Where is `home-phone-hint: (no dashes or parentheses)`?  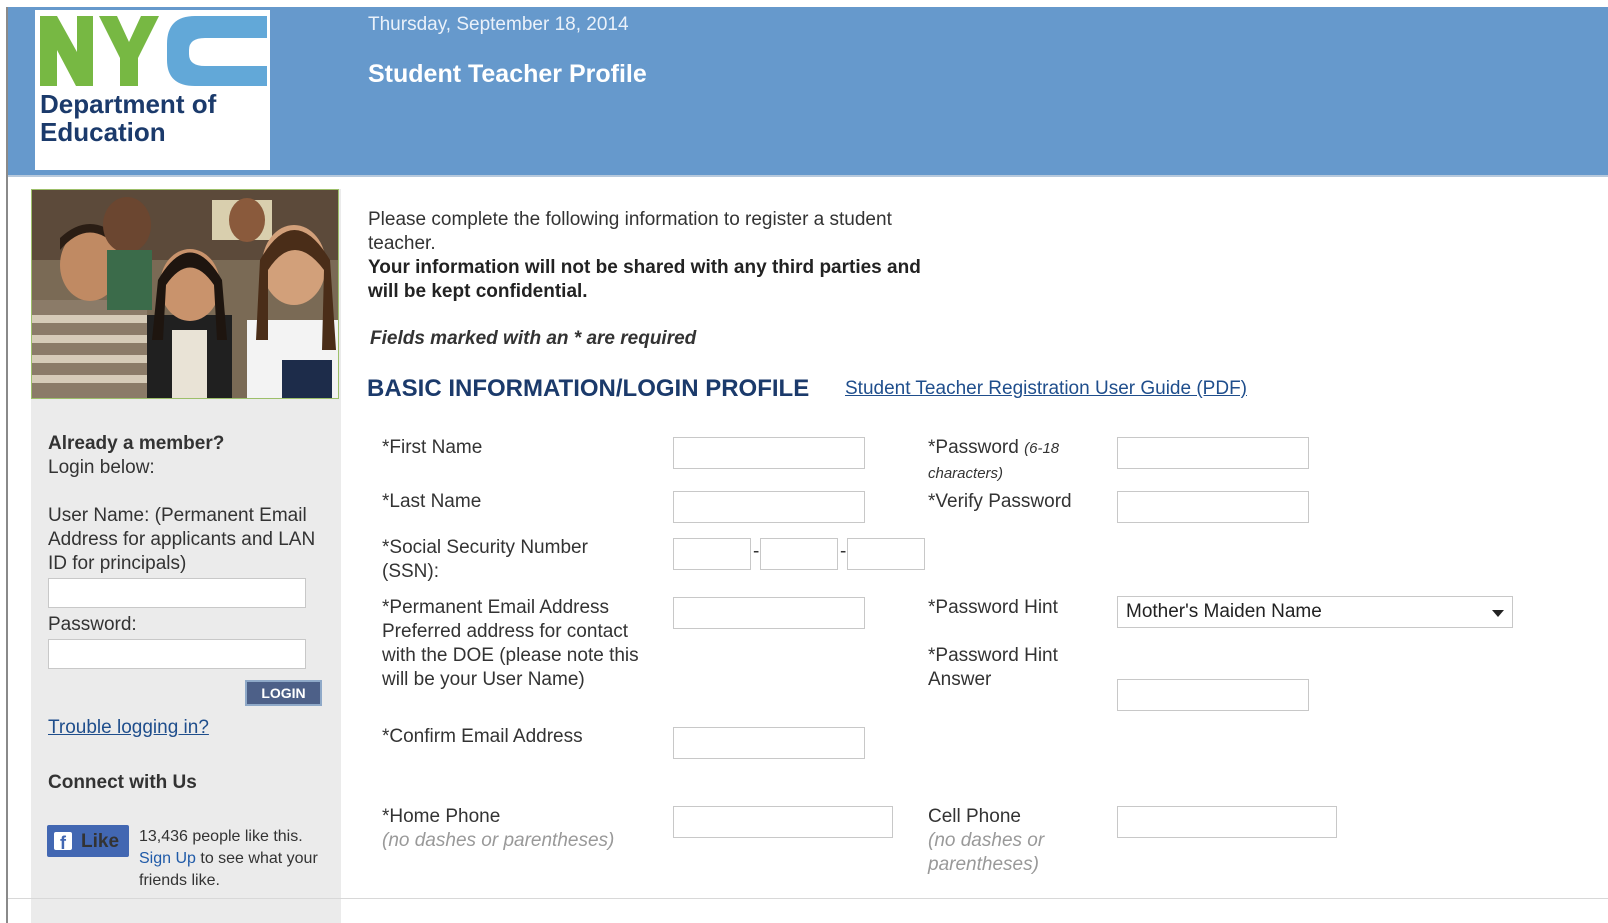
home-phone-hint: (no dashes or parentheses) is located at coordinates (498, 840).